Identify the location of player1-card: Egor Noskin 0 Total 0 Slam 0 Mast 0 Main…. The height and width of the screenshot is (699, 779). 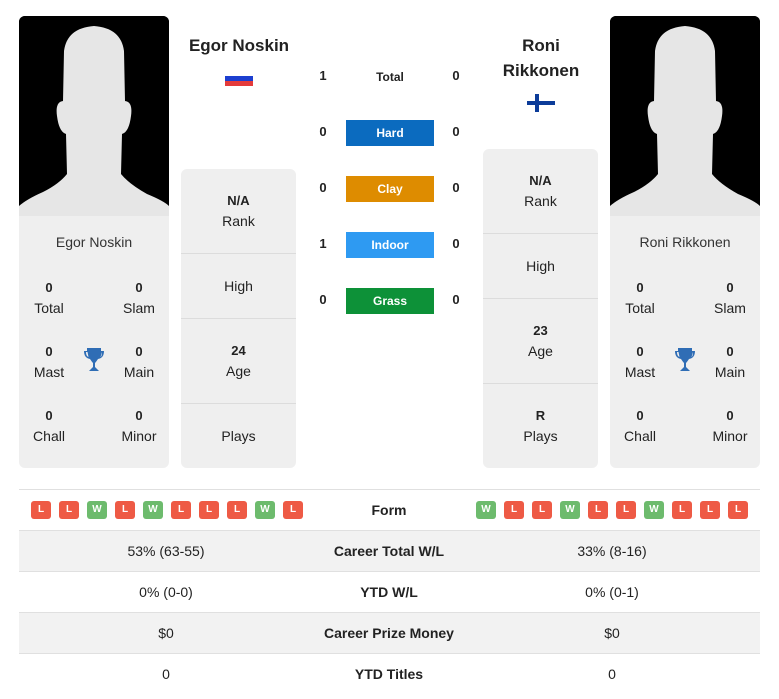
(94, 342).